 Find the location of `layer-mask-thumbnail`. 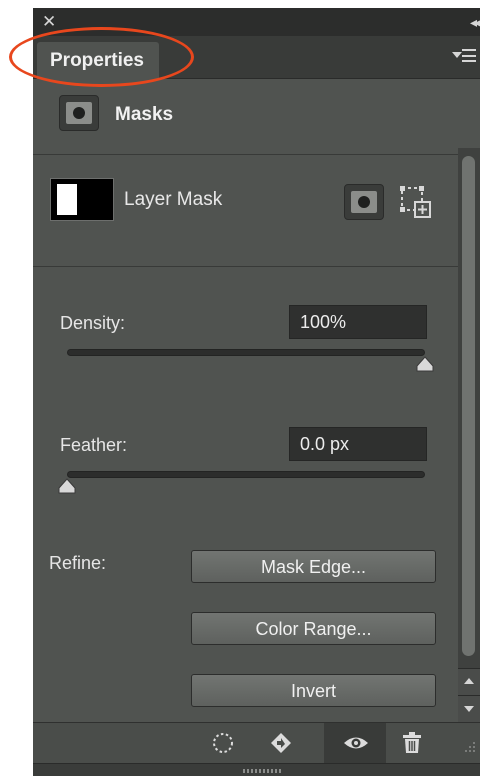

layer-mask-thumbnail is located at coordinates (82, 199).